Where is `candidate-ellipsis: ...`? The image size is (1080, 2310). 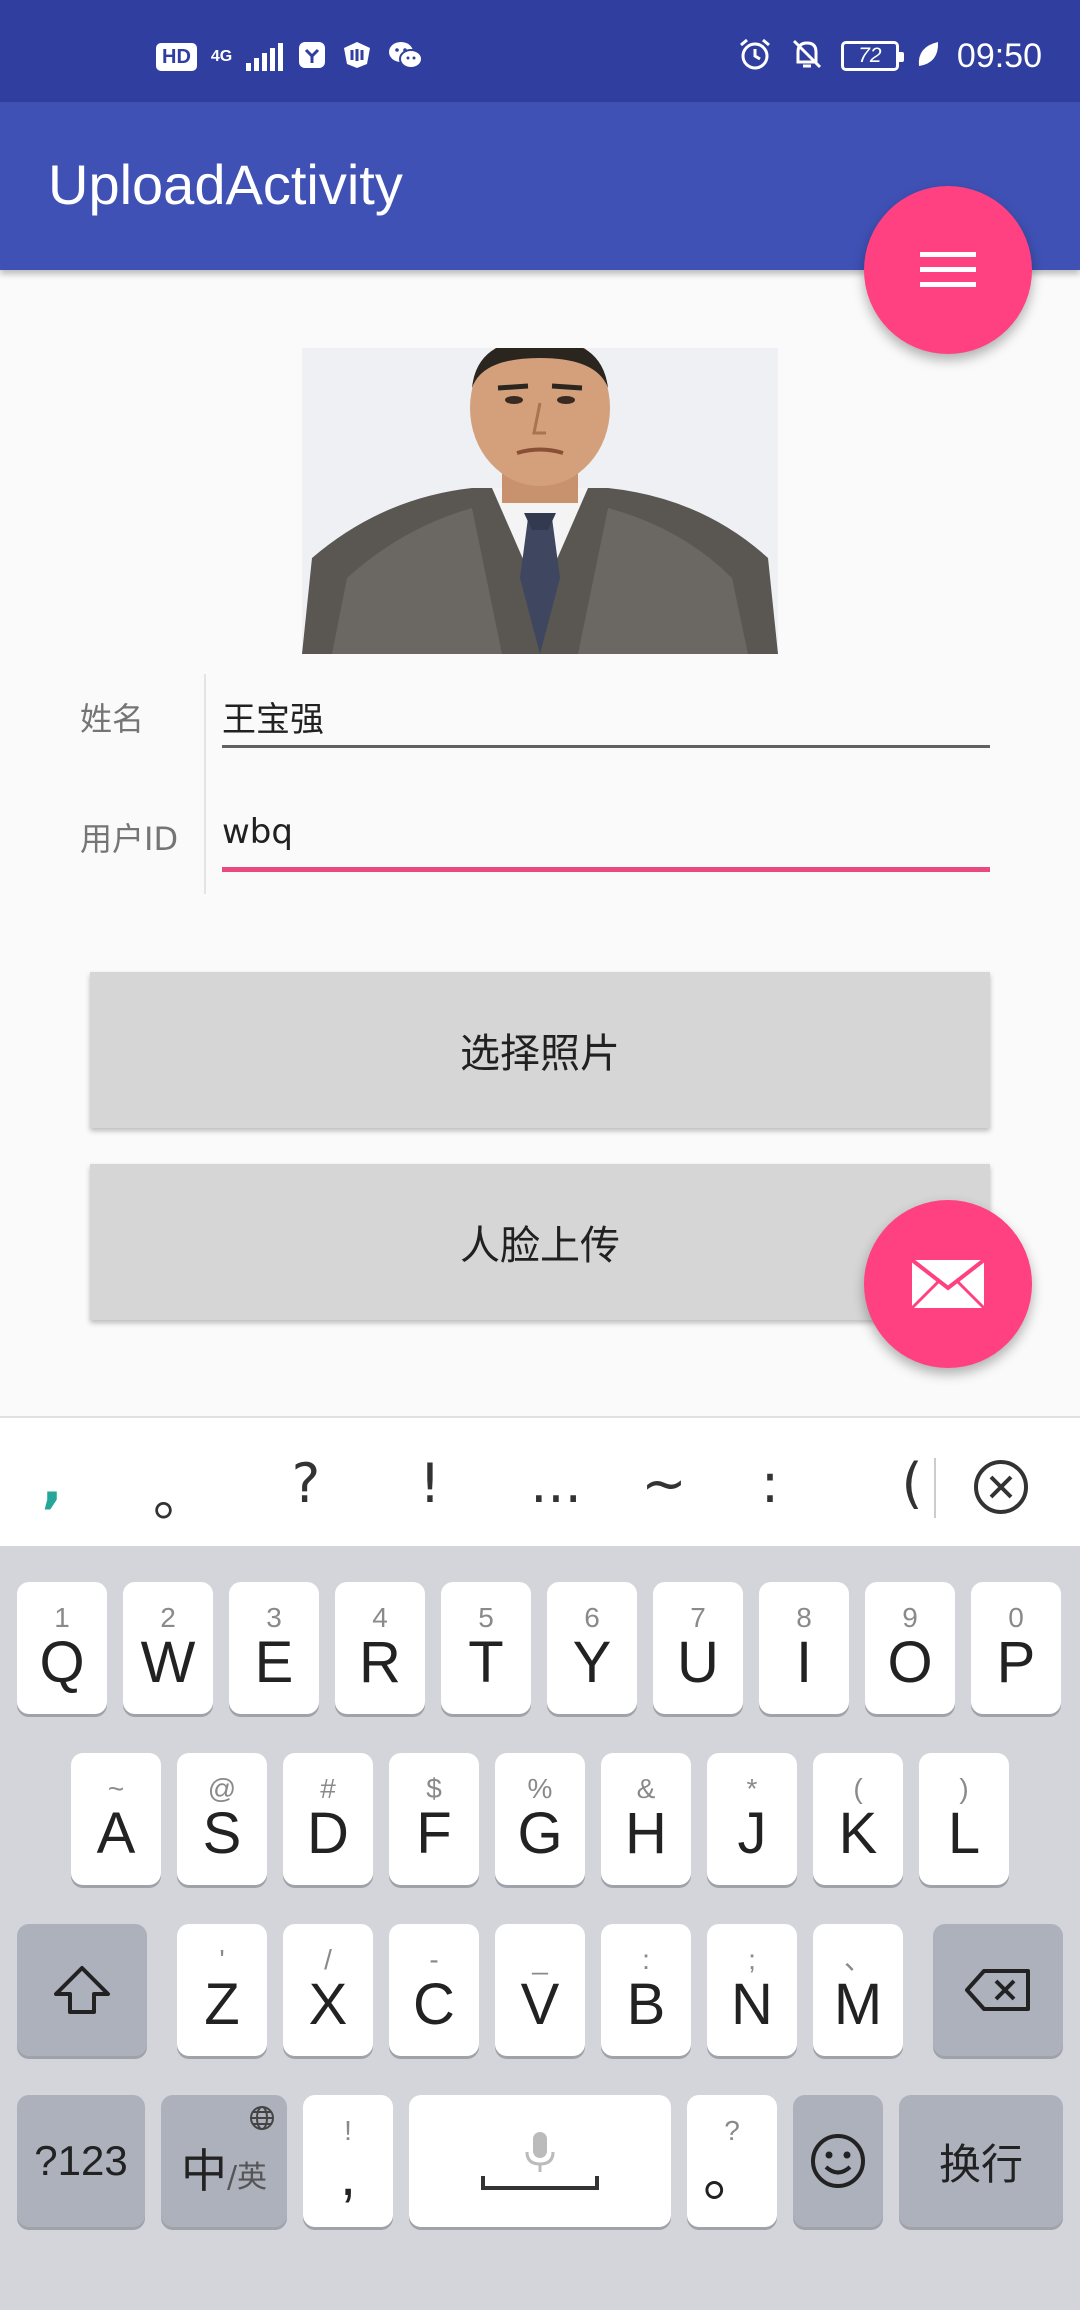 candidate-ellipsis: ... is located at coordinates (556, 1483).